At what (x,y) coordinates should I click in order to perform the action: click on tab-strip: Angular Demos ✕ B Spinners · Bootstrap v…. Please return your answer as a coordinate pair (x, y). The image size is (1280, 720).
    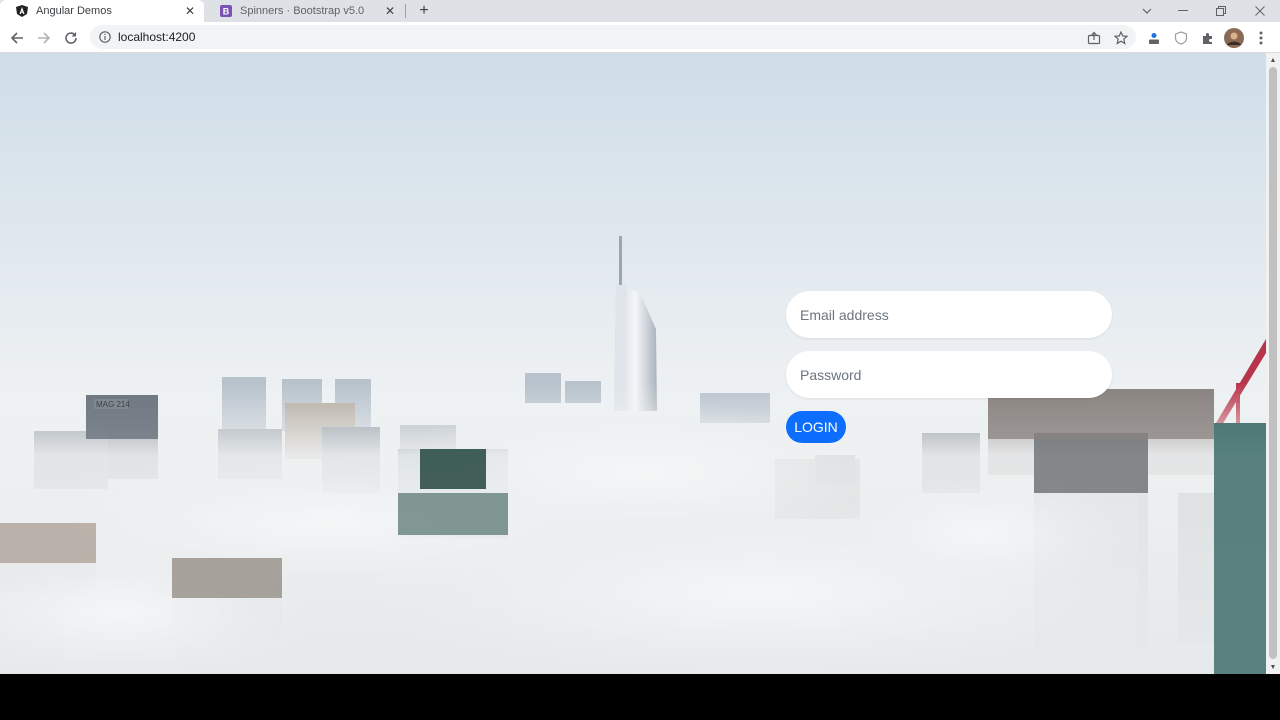
    Looking at the image, I should click on (640, 11).